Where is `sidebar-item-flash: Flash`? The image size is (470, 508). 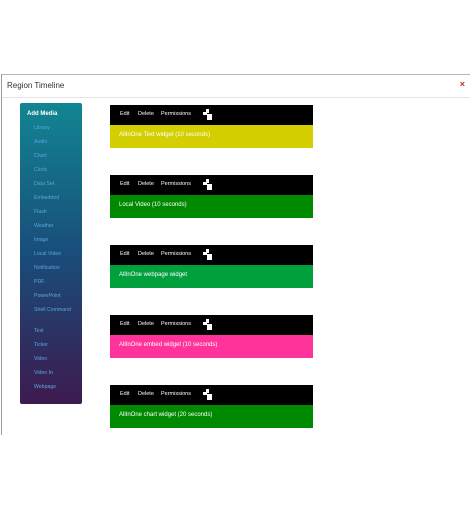 sidebar-item-flash: Flash is located at coordinates (56, 212).